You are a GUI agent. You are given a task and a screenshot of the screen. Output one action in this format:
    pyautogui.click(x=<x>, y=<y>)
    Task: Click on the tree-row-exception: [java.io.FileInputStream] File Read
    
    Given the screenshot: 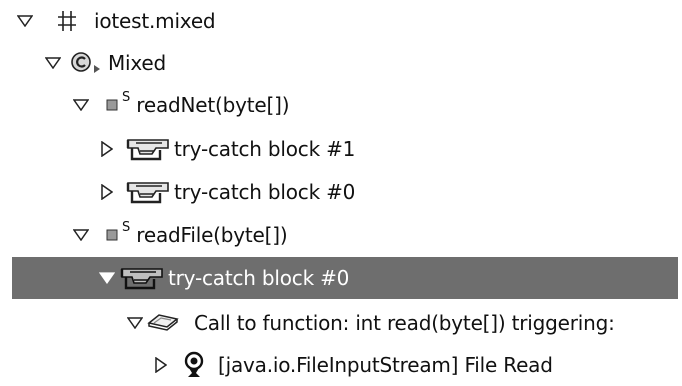 What is the action you would take?
    pyautogui.click(x=341, y=365)
    